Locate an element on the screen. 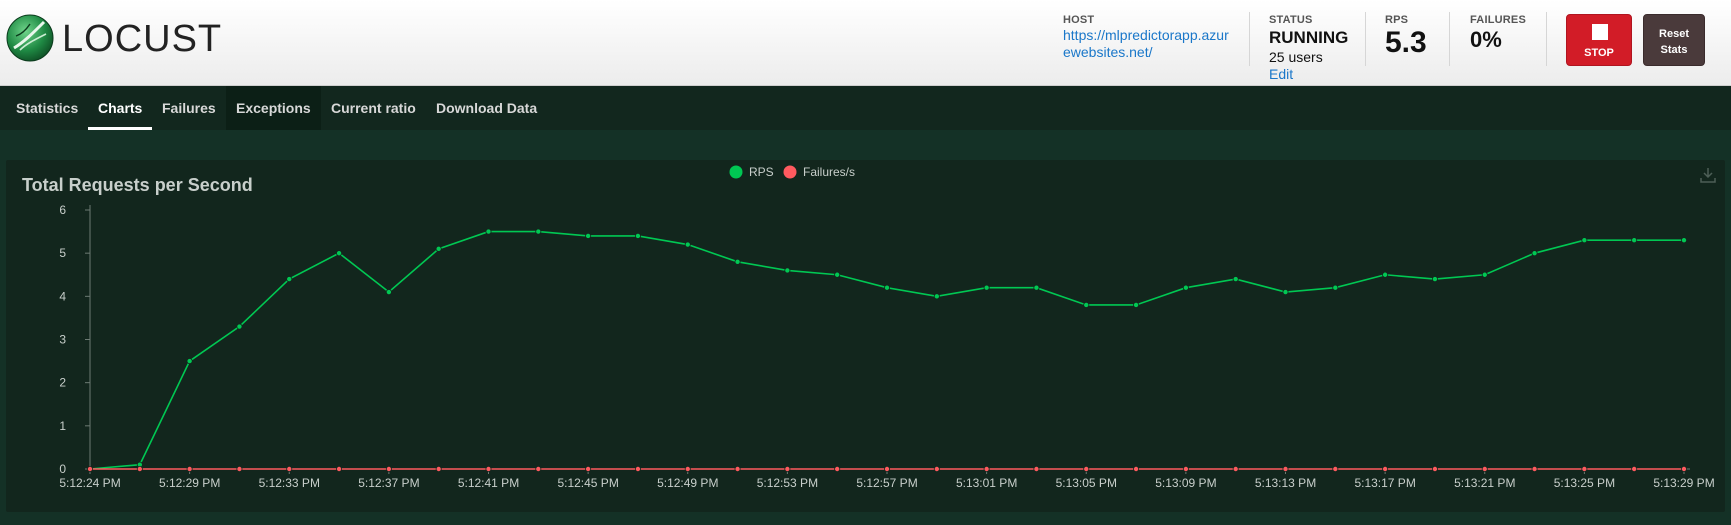 The width and height of the screenshot is (1731, 525). x-tick-label: 5:12:45 PM is located at coordinates (587, 483).